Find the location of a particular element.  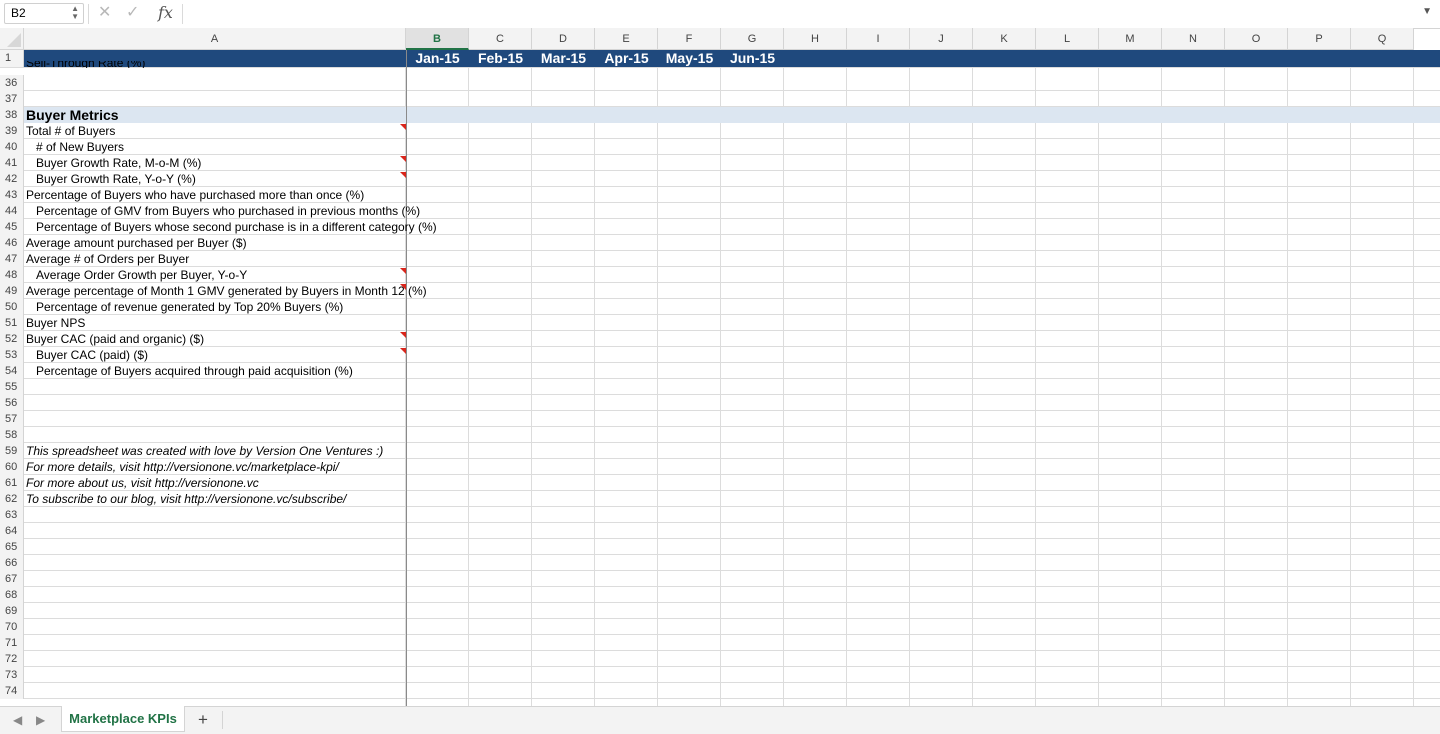

sheet-tab-marketplace-kpis: Marketplace KPIs is located at coordinates (123, 719).